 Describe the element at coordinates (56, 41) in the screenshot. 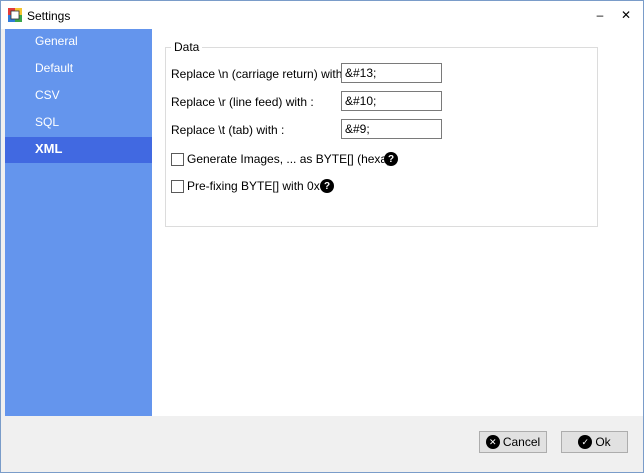

I see `sidebar-item-label: General` at that location.